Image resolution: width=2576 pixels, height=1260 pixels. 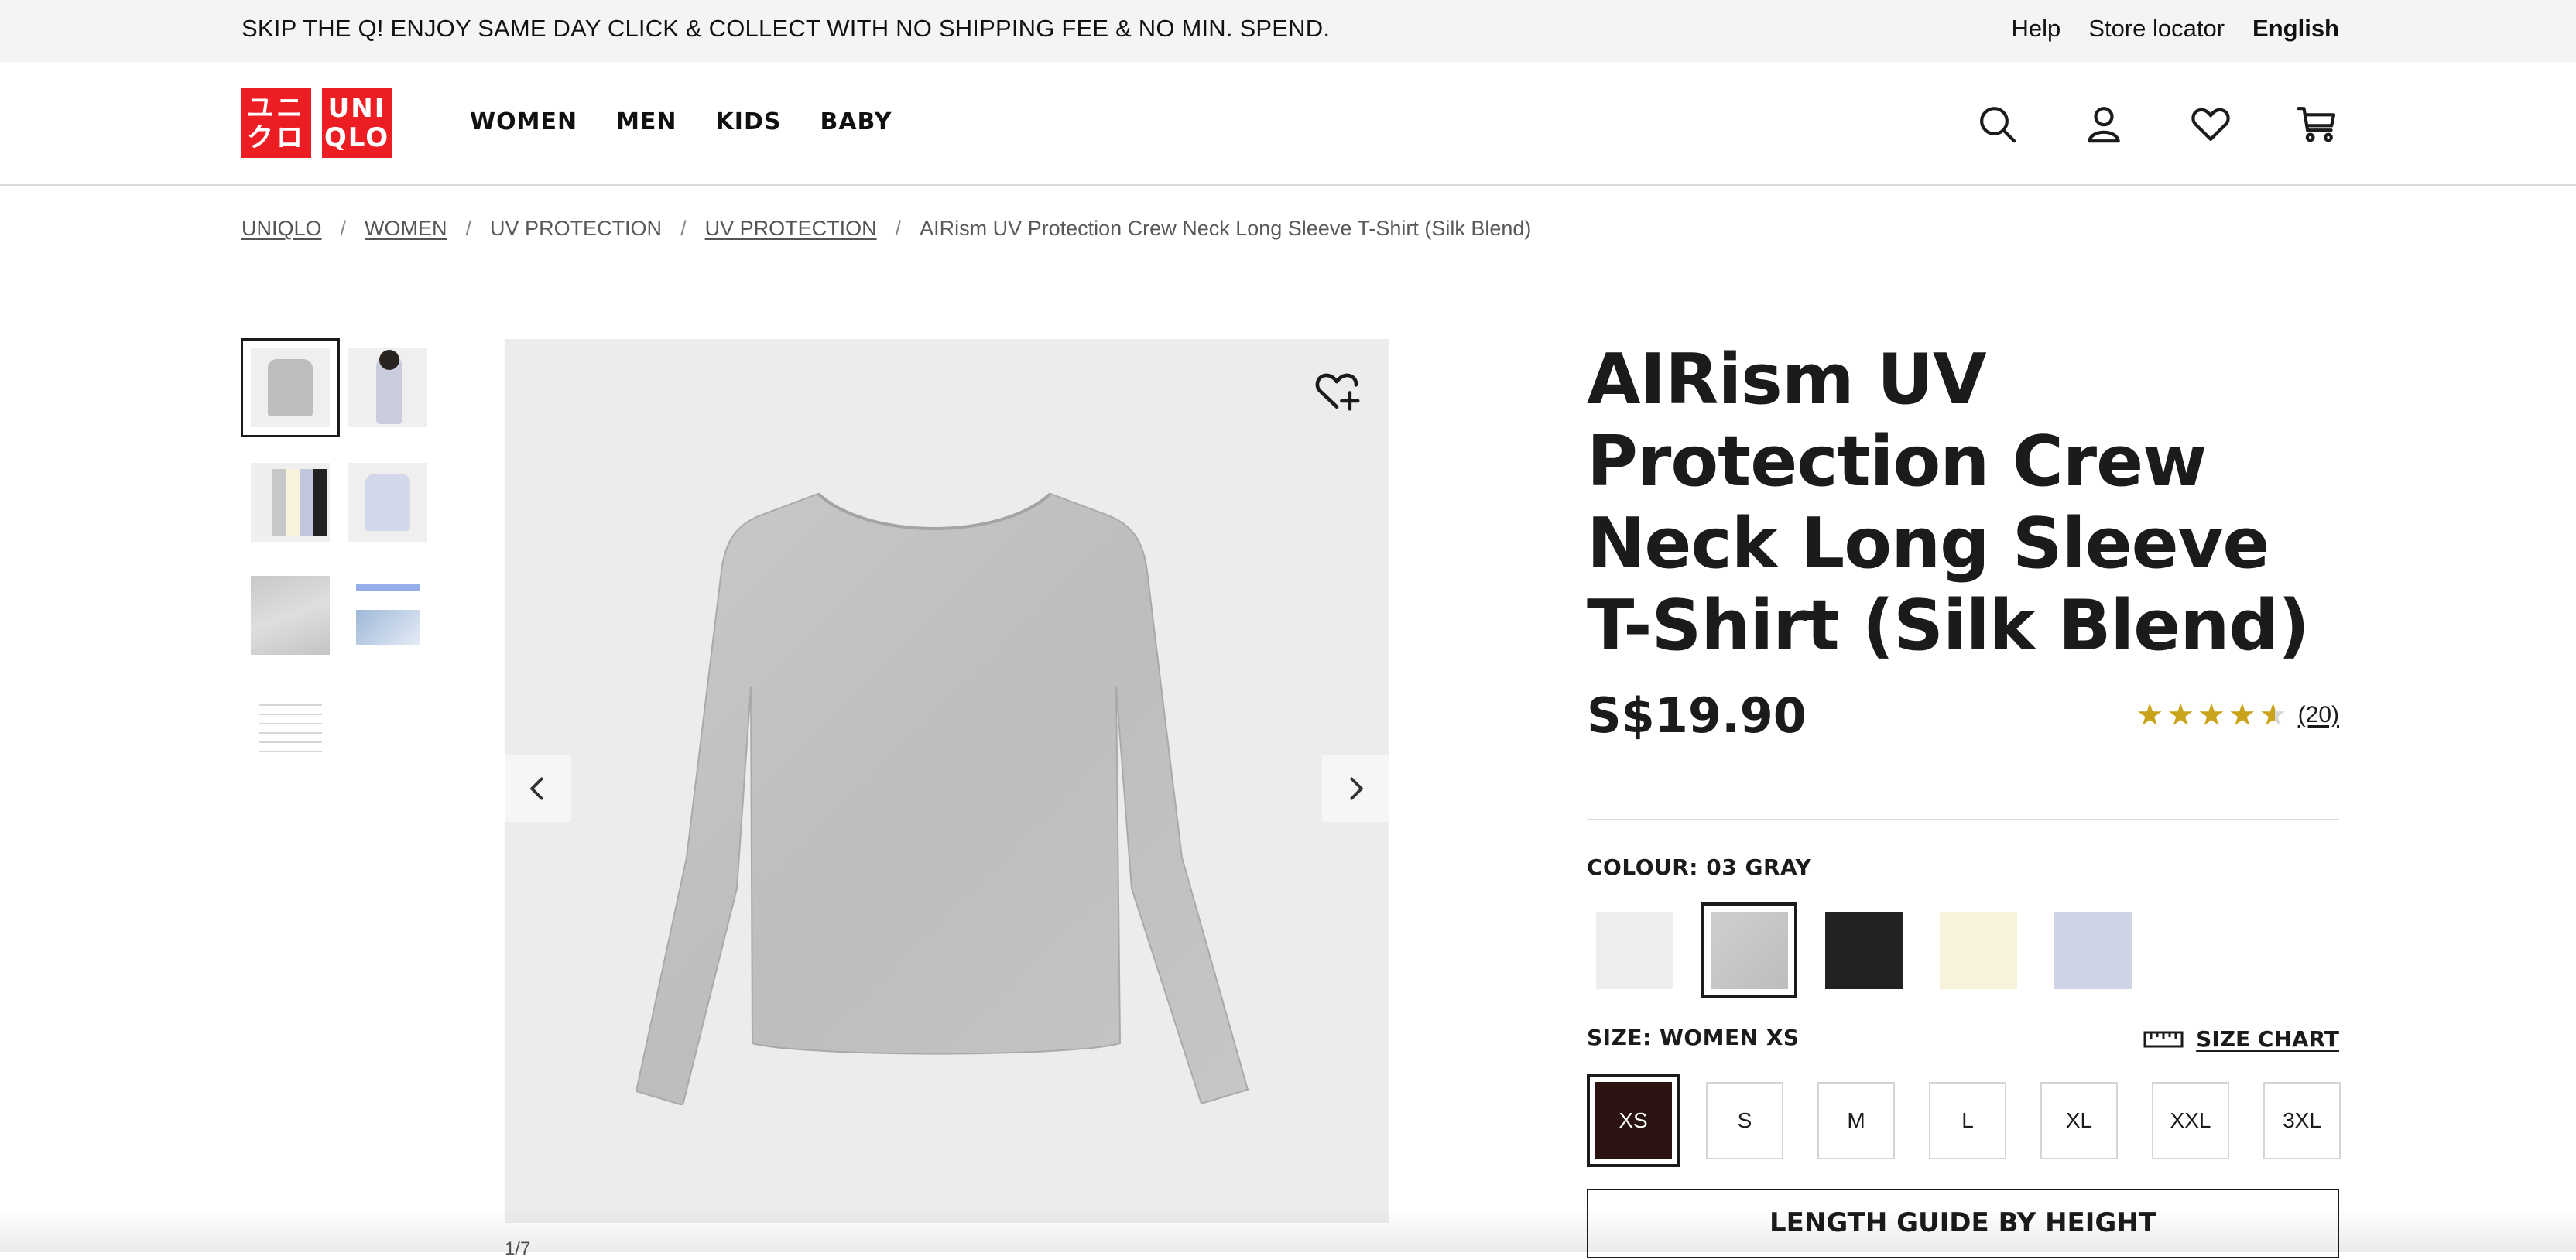 I want to click on colour-swatch-natural, so click(x=1978, y=950).